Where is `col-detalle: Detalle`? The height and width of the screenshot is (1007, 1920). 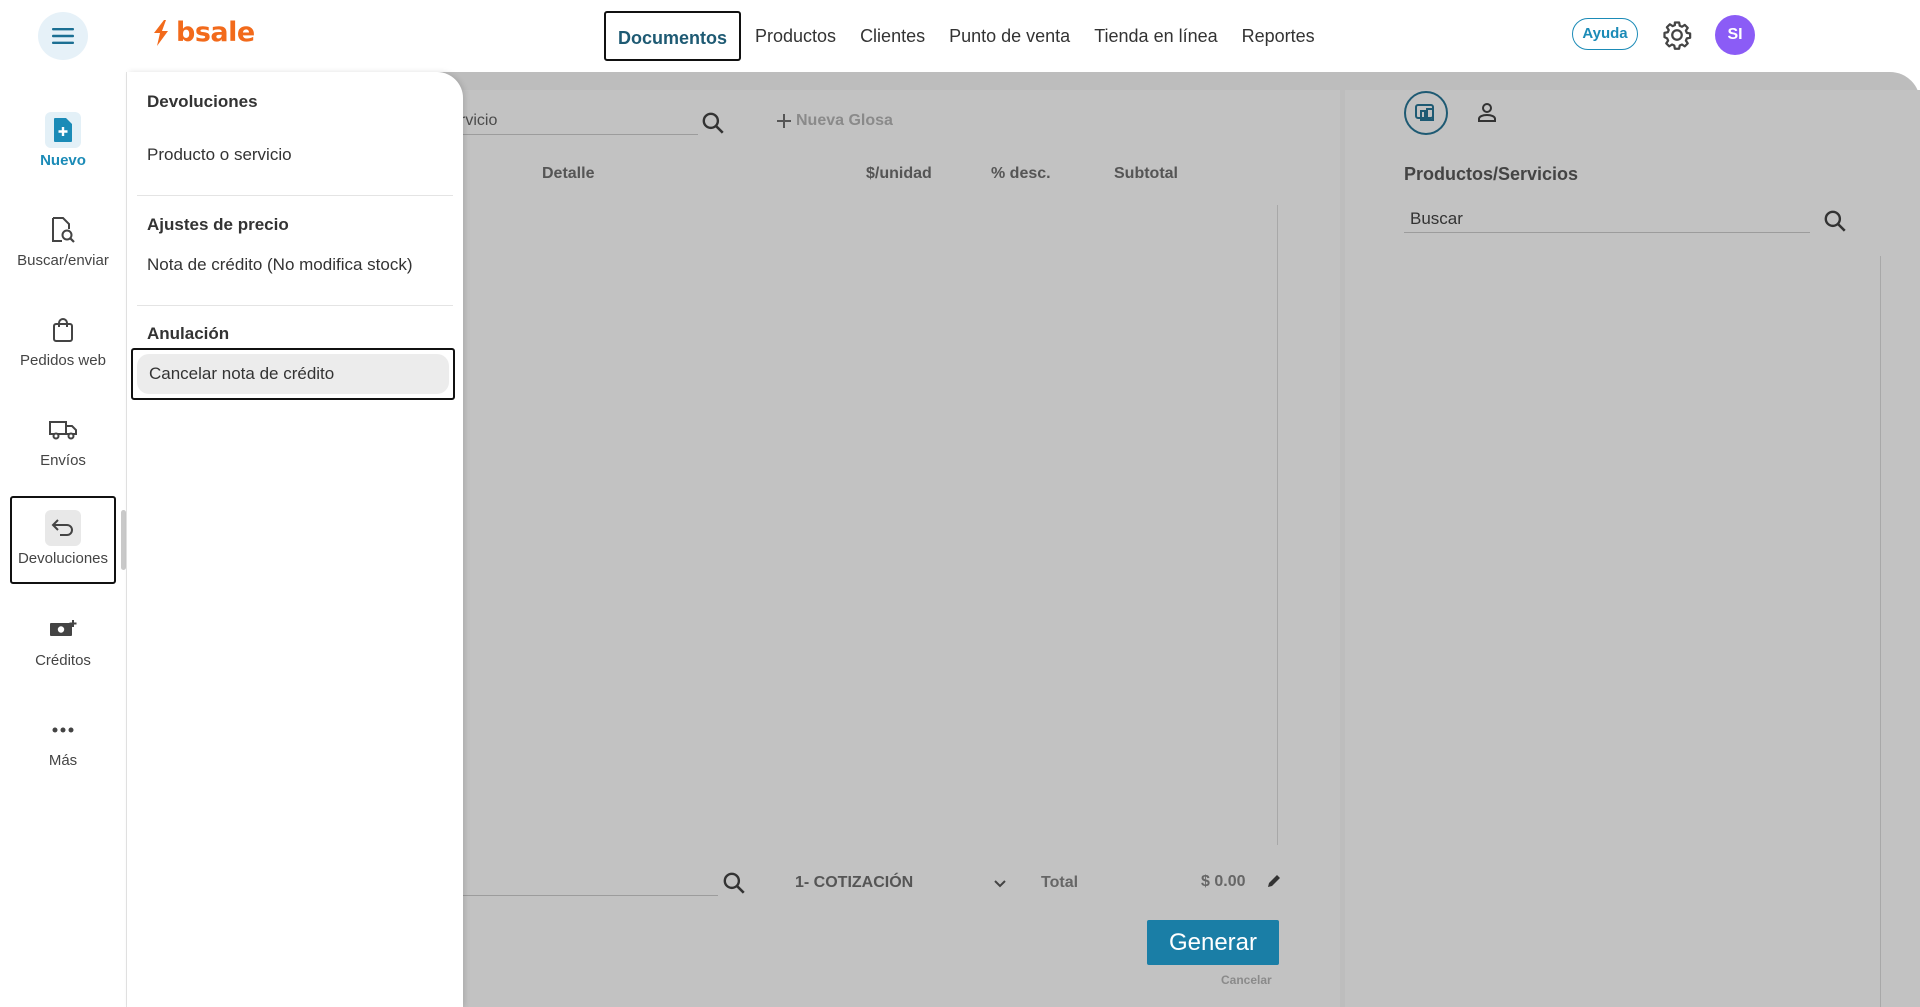
col-detalle: Detalle is located at coordinates (568, 173).